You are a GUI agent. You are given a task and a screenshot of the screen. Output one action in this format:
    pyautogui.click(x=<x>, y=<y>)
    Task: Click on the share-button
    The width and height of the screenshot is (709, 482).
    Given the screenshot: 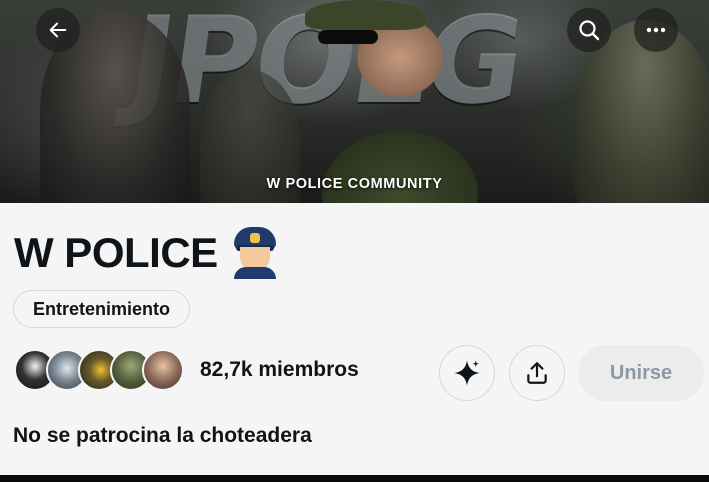 What is the action you would take?
    pyautogui.click(x=537, y=373)
    